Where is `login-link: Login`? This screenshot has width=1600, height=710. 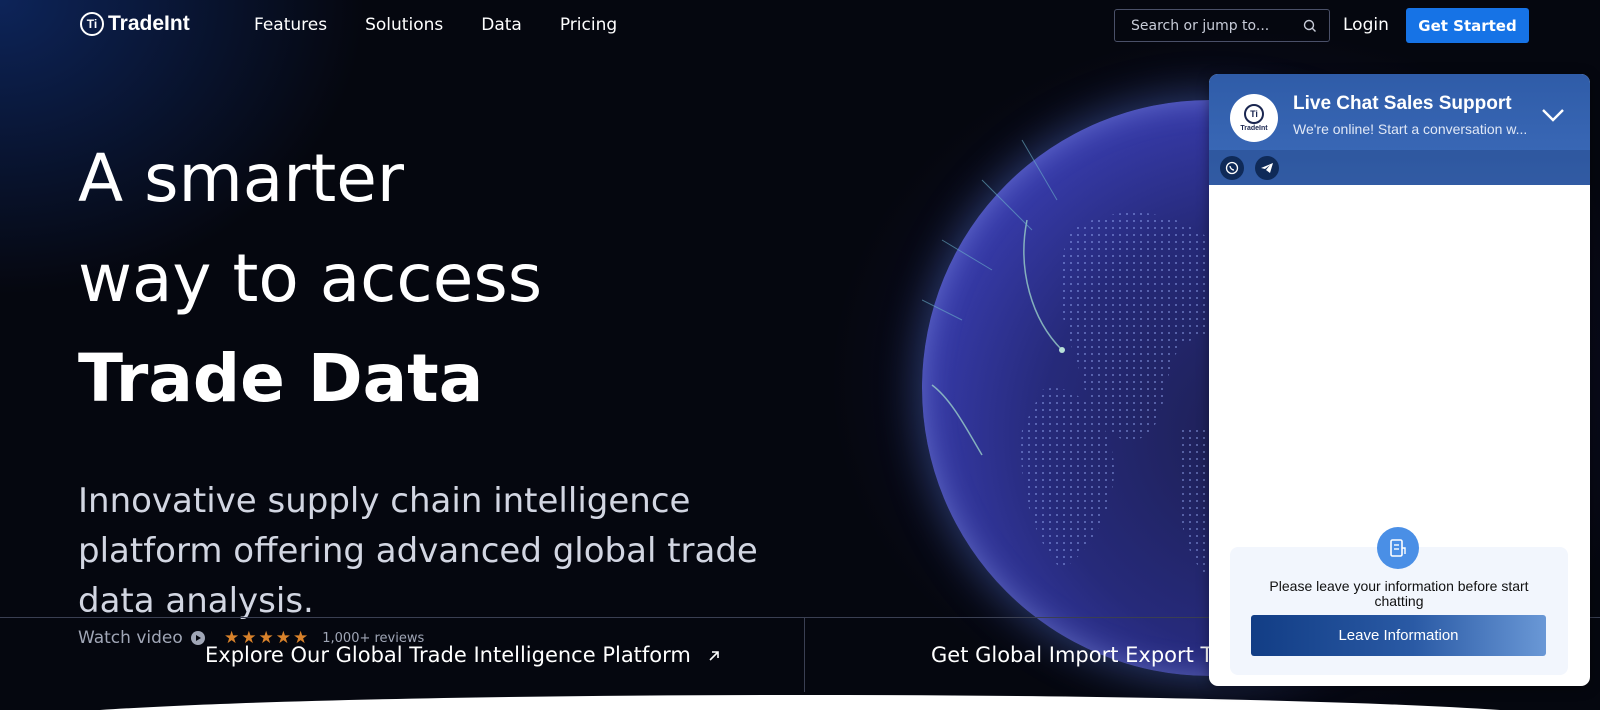 login-link: Login is located at coordinates (1366, 25).